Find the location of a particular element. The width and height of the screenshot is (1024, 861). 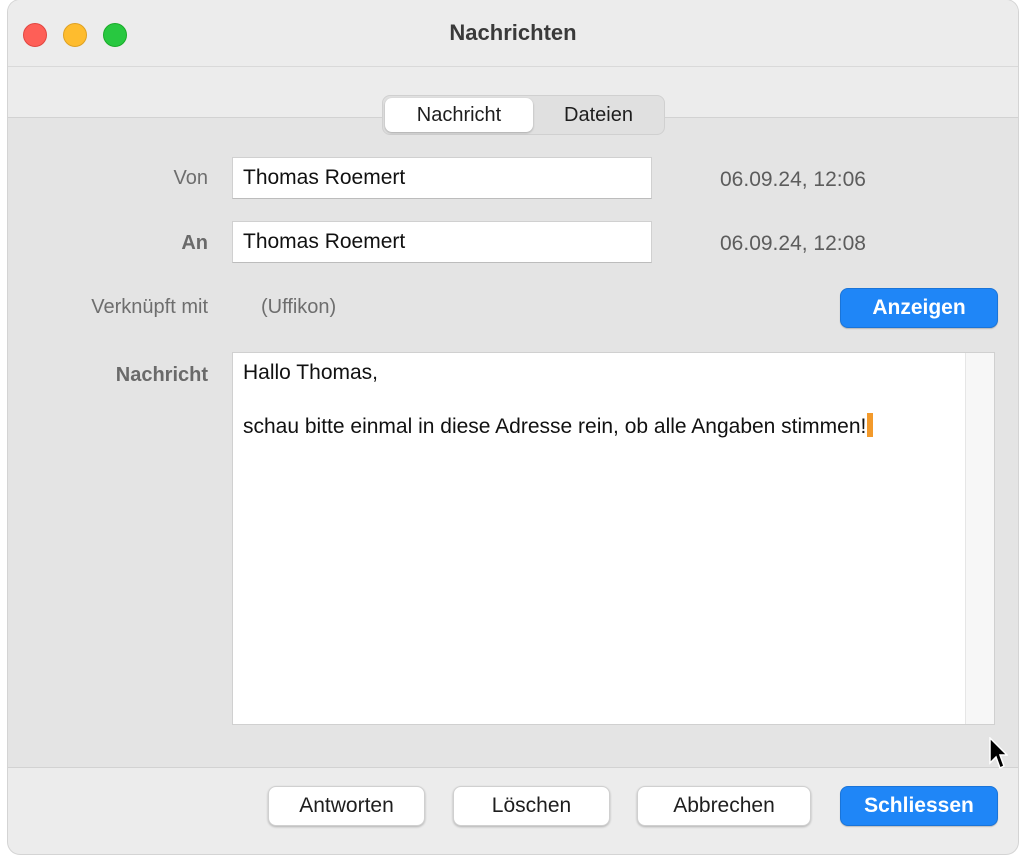

window-title: Nachrichten is located at coordinates (513, 32).